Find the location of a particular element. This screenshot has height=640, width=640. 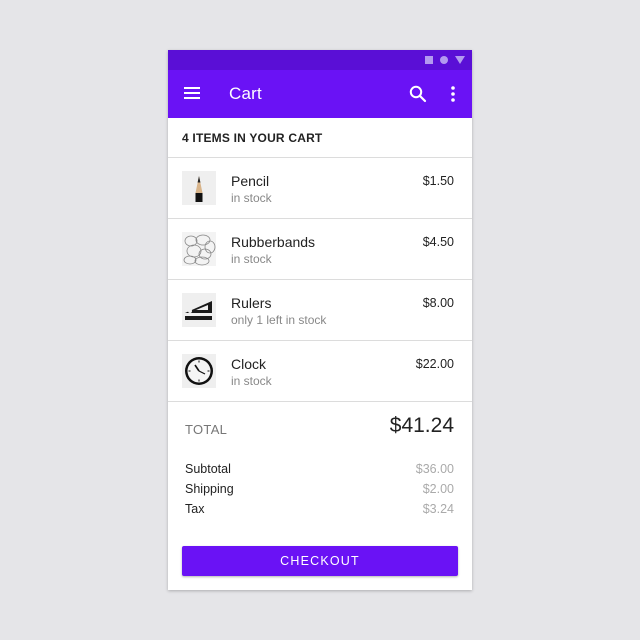

status-square-icon is located at coordinates (429, 60).